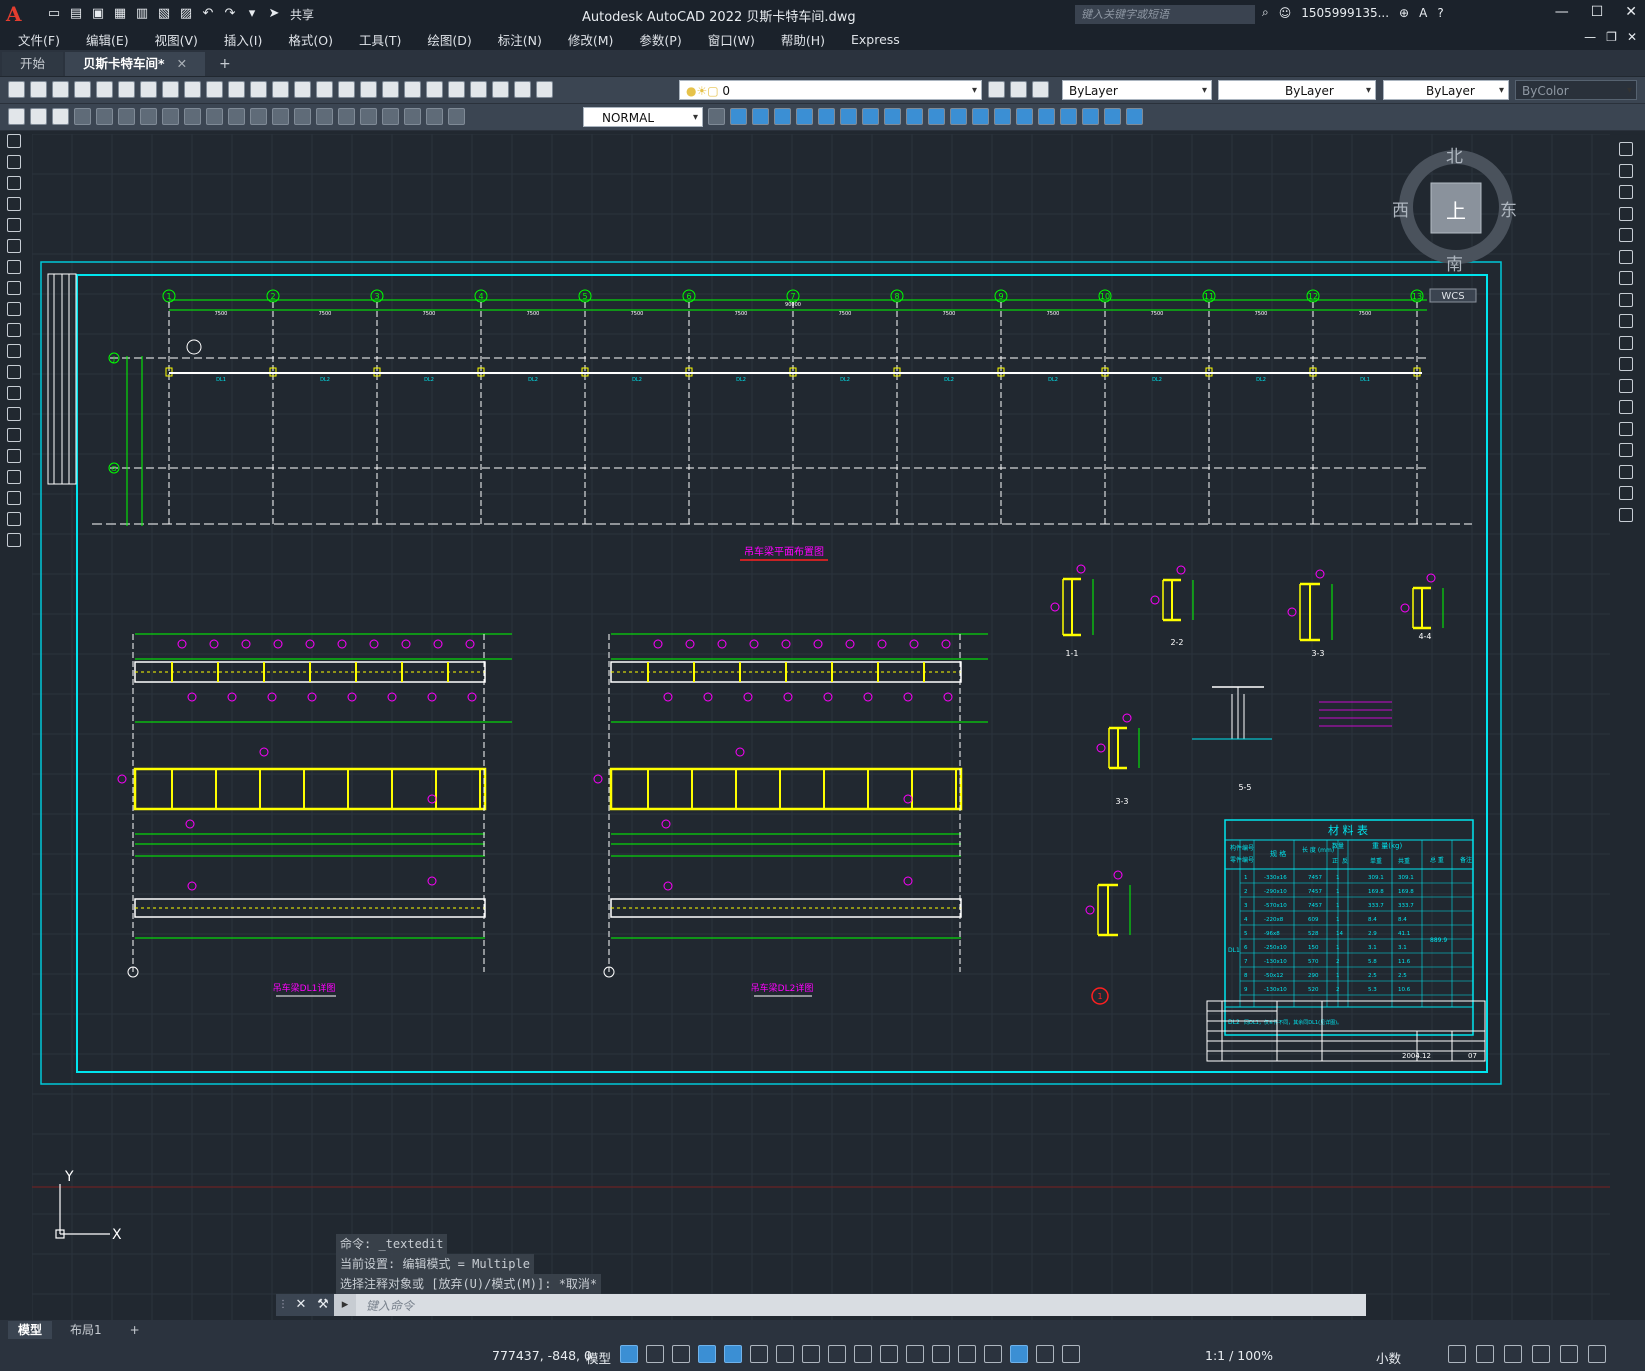 The image size is (1645, 1371). What do you see at coordinates (1071, 1354) in the screenshot?
I see `annotation-scale-icon` at bounding box center [1071, 1354].